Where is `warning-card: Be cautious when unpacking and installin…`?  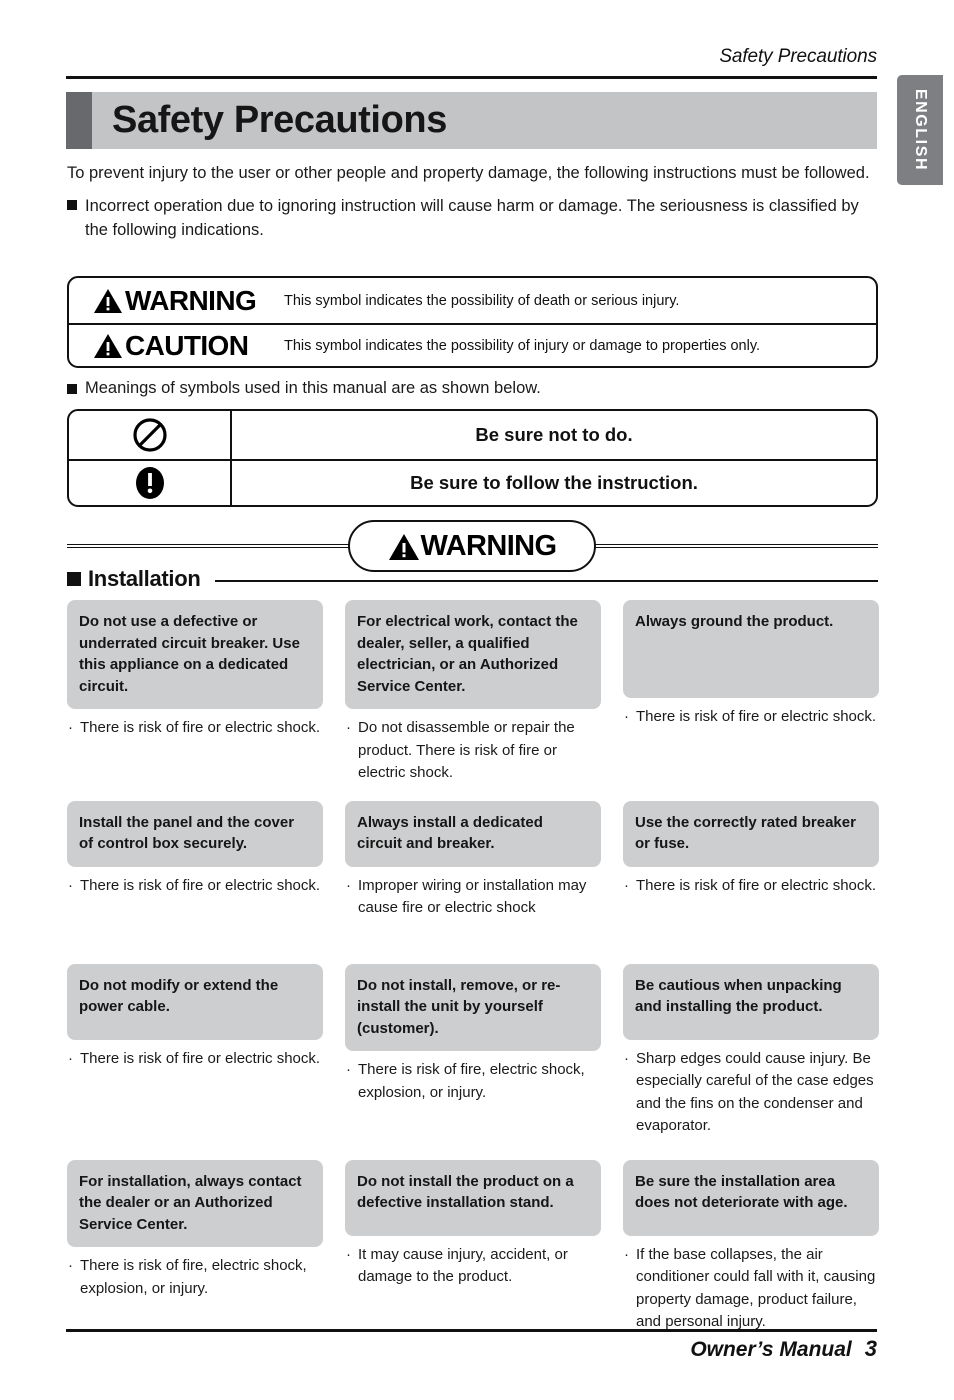 warning-card: Be cautious when unpacking and installin… is located at coordinates (751, 1050).